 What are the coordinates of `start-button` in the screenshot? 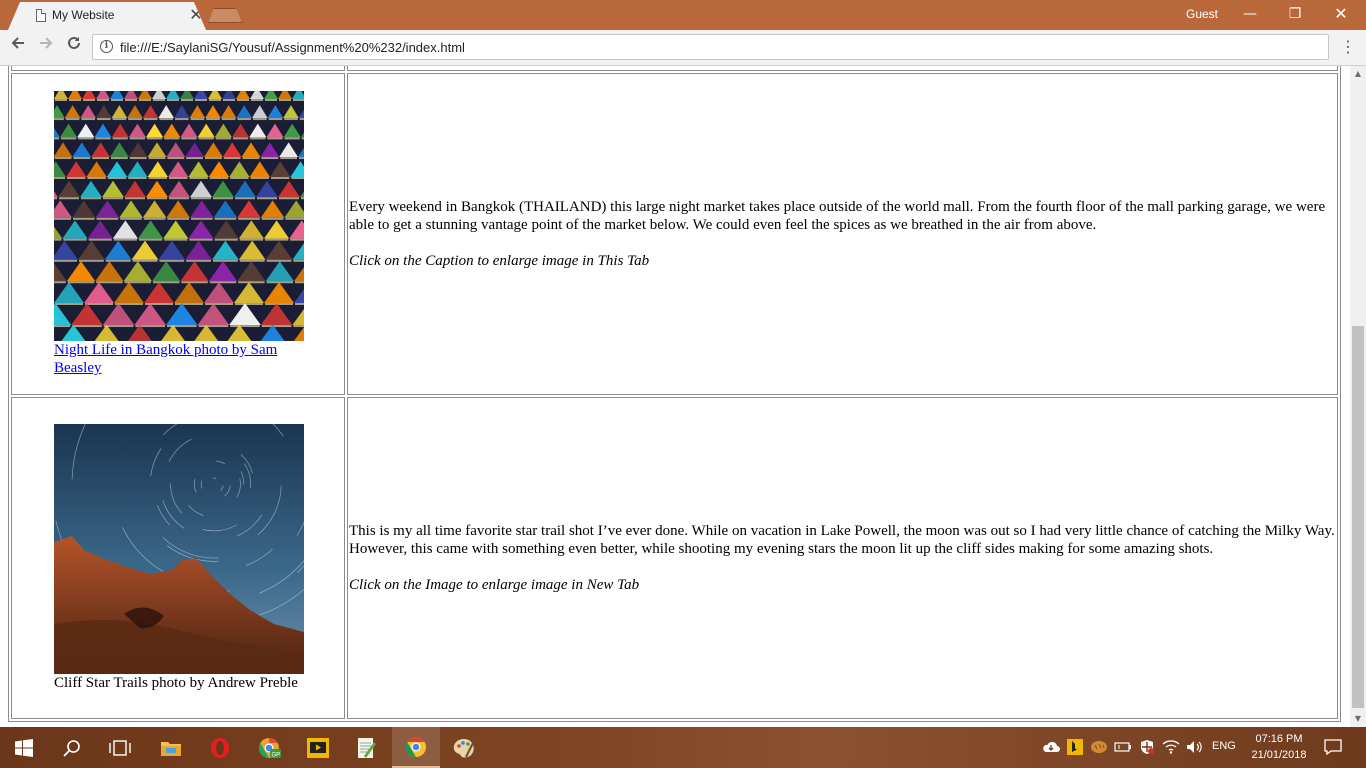 It's located at (24, 747).